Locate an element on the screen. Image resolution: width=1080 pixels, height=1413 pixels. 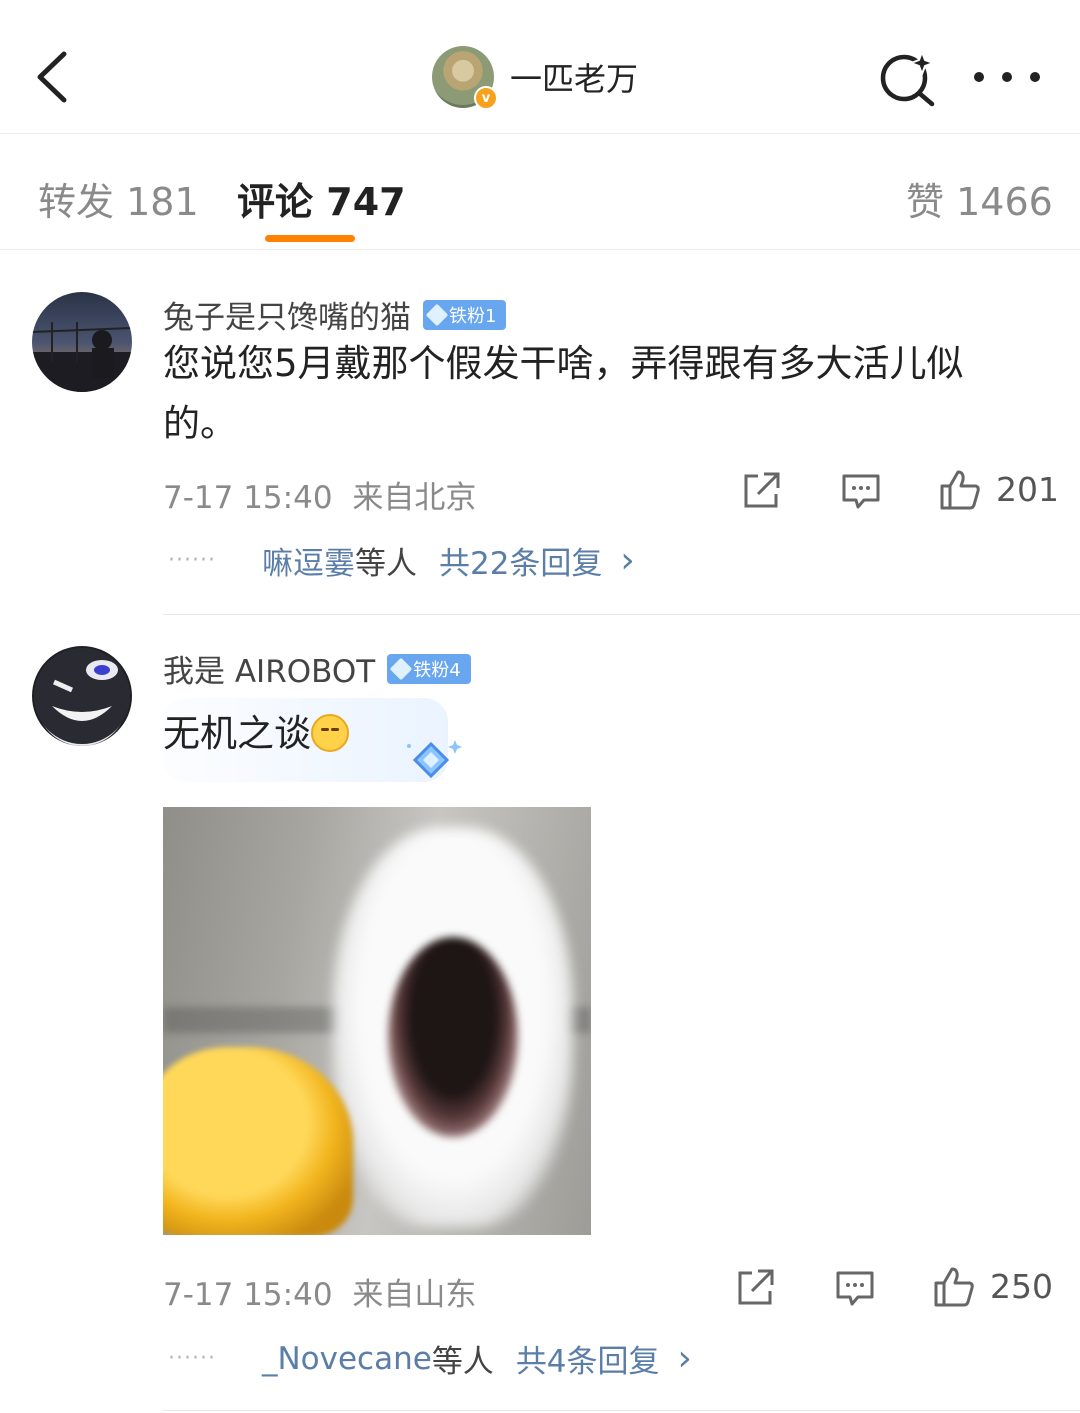
diamond-sparkle-icon is located at coordinates (434, 759).